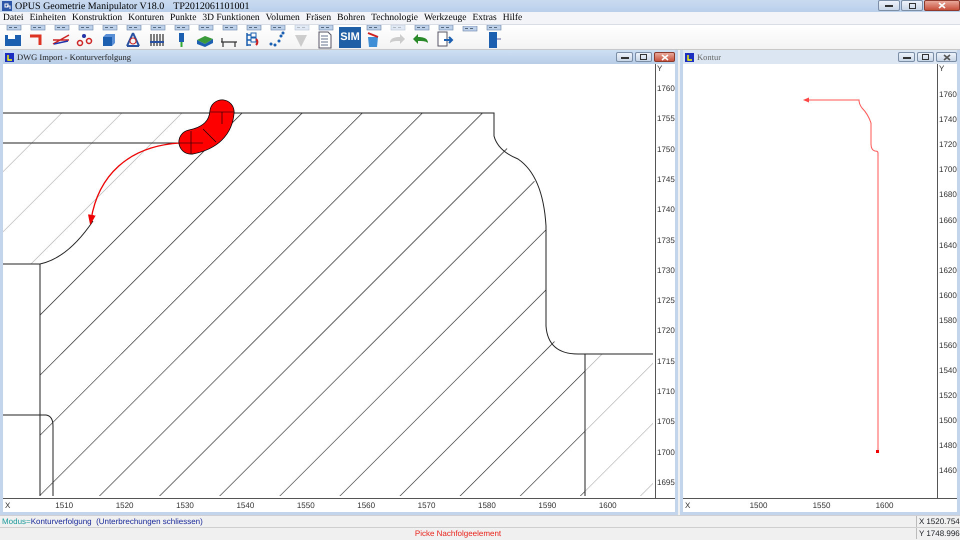 Image resolution: width=960 pixels, height=540 pixels. Describe the element at coordinates (513, 18) in the screenshot. I see `menu-item: Hilfe` at that location.